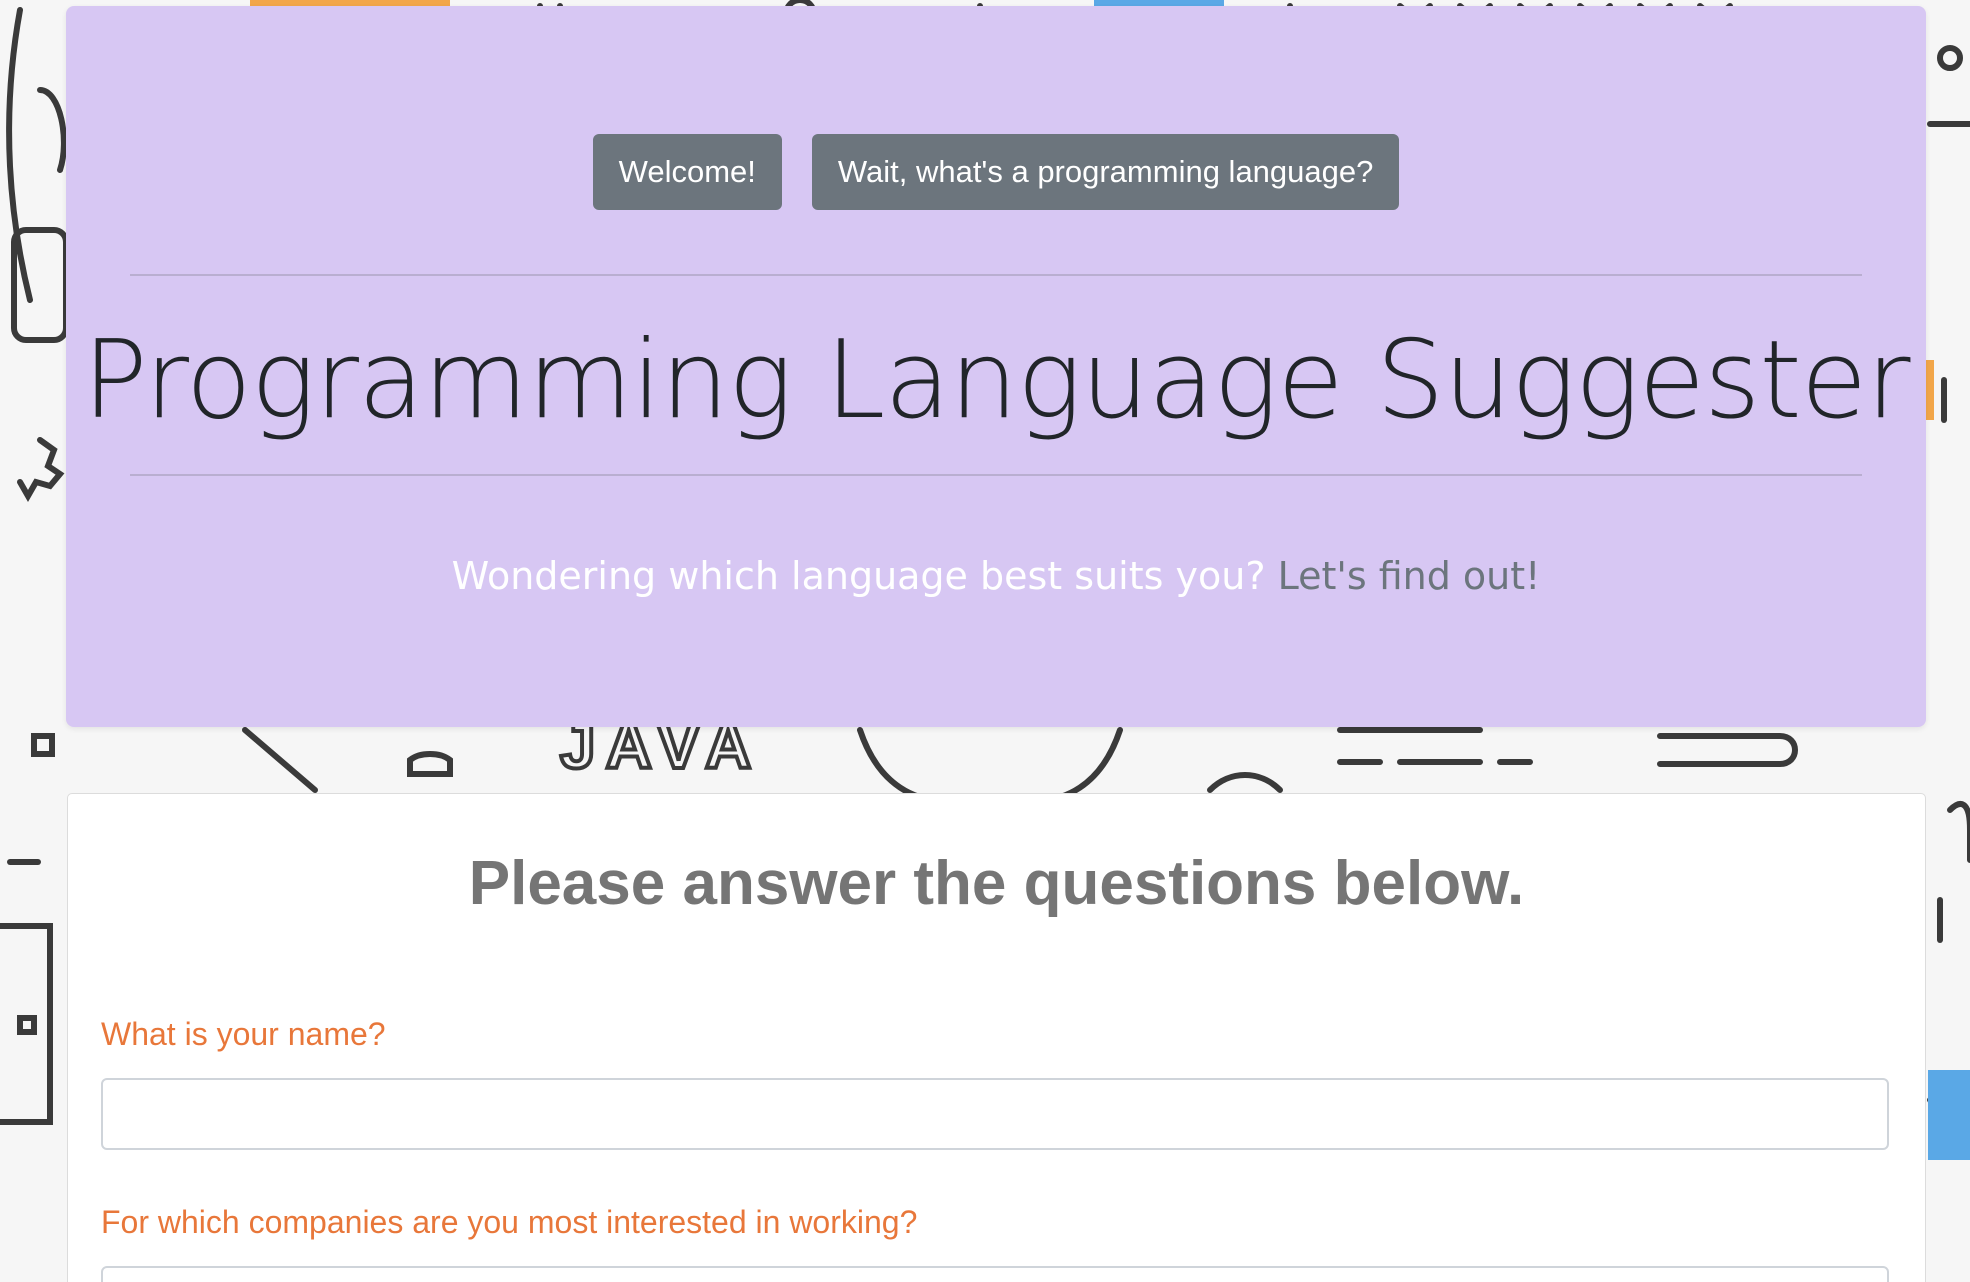 The width and height of the screenshot is (1970, 1282). I want to click on welcome-button: Welcome!, so click(687, 172).